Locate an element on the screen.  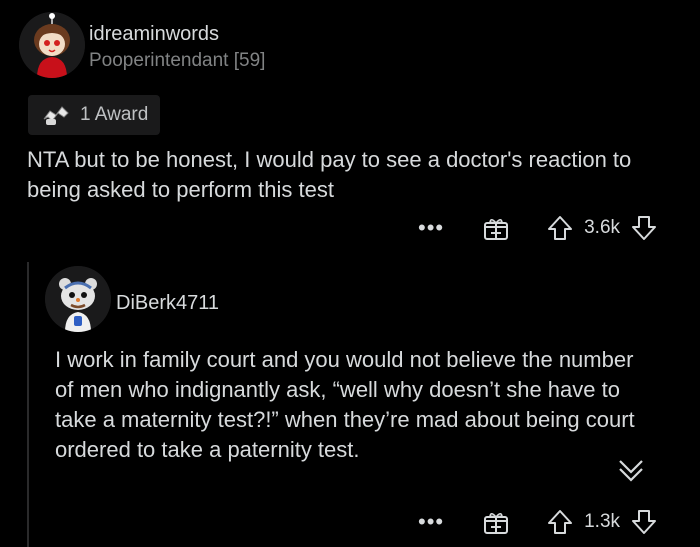
comment-actions: ••• 1.3k is located at coordinates (538, 522).